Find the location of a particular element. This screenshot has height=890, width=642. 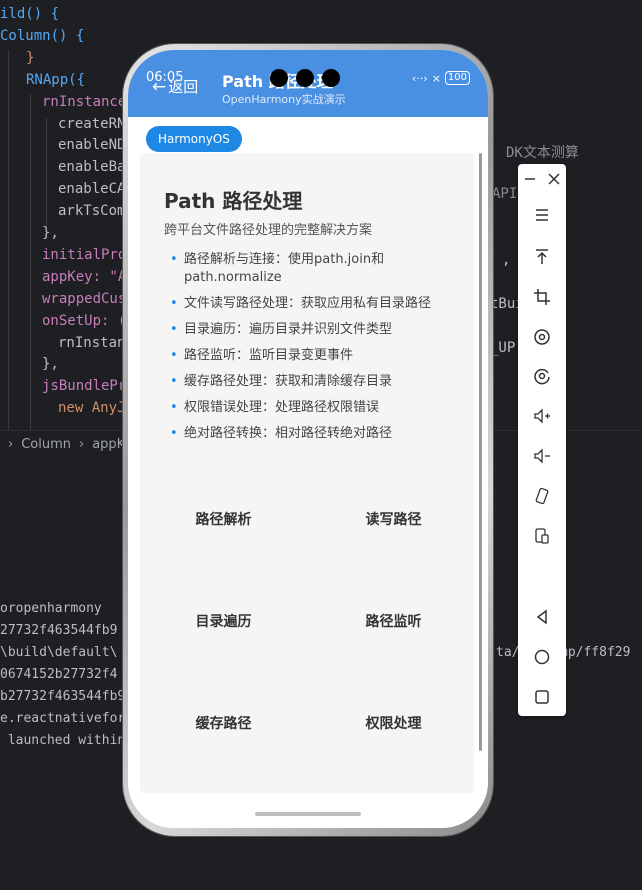

terminal-line: b27732f463544fb9 is located at coordinates (63, 696).